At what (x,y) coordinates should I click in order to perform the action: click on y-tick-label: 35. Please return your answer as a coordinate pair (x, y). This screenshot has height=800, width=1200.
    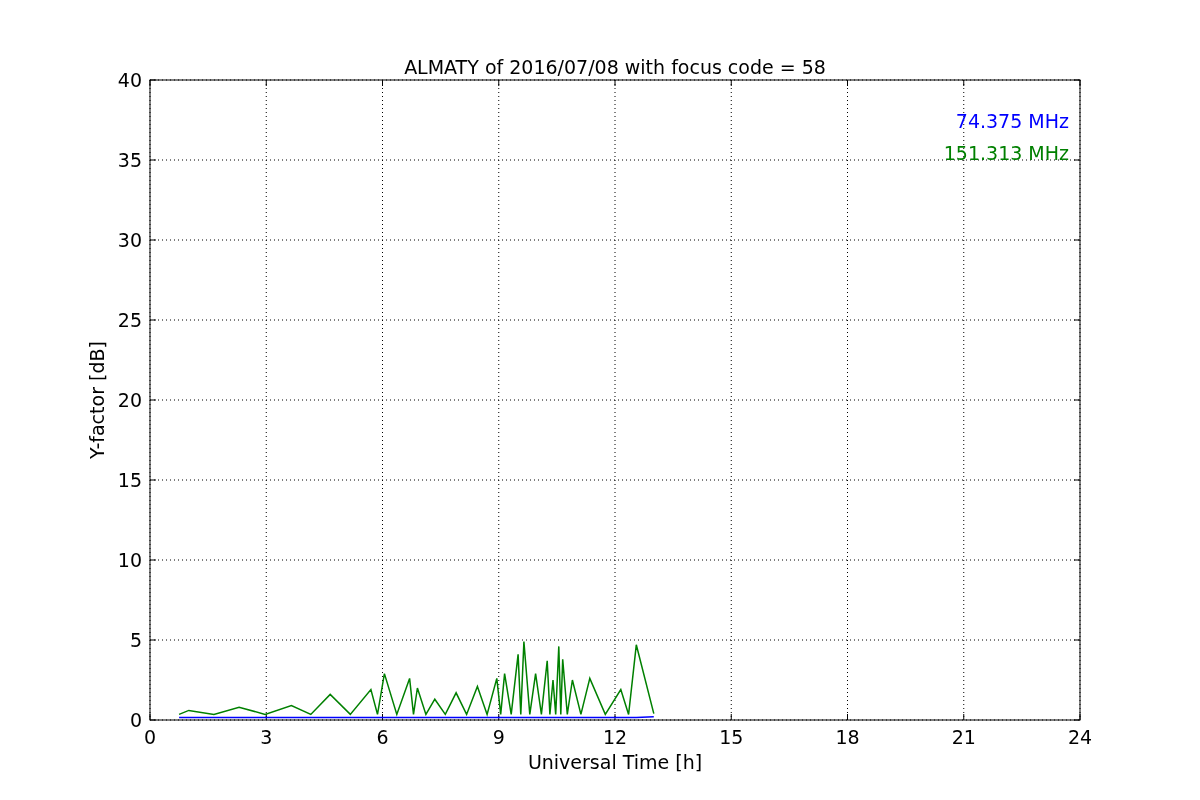
    Looking at the image, I should click on (129, 160).